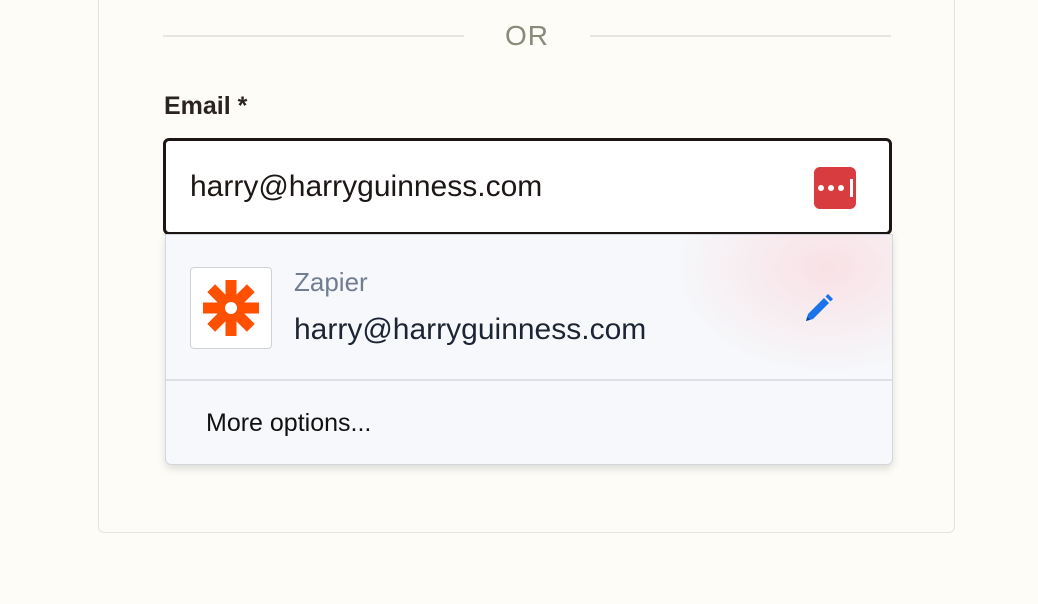 Image resolution: width=1038 pixels, height=604 pixels. I want to click on suggestion-username: harry@harryguinness.com, so click(470, 329).